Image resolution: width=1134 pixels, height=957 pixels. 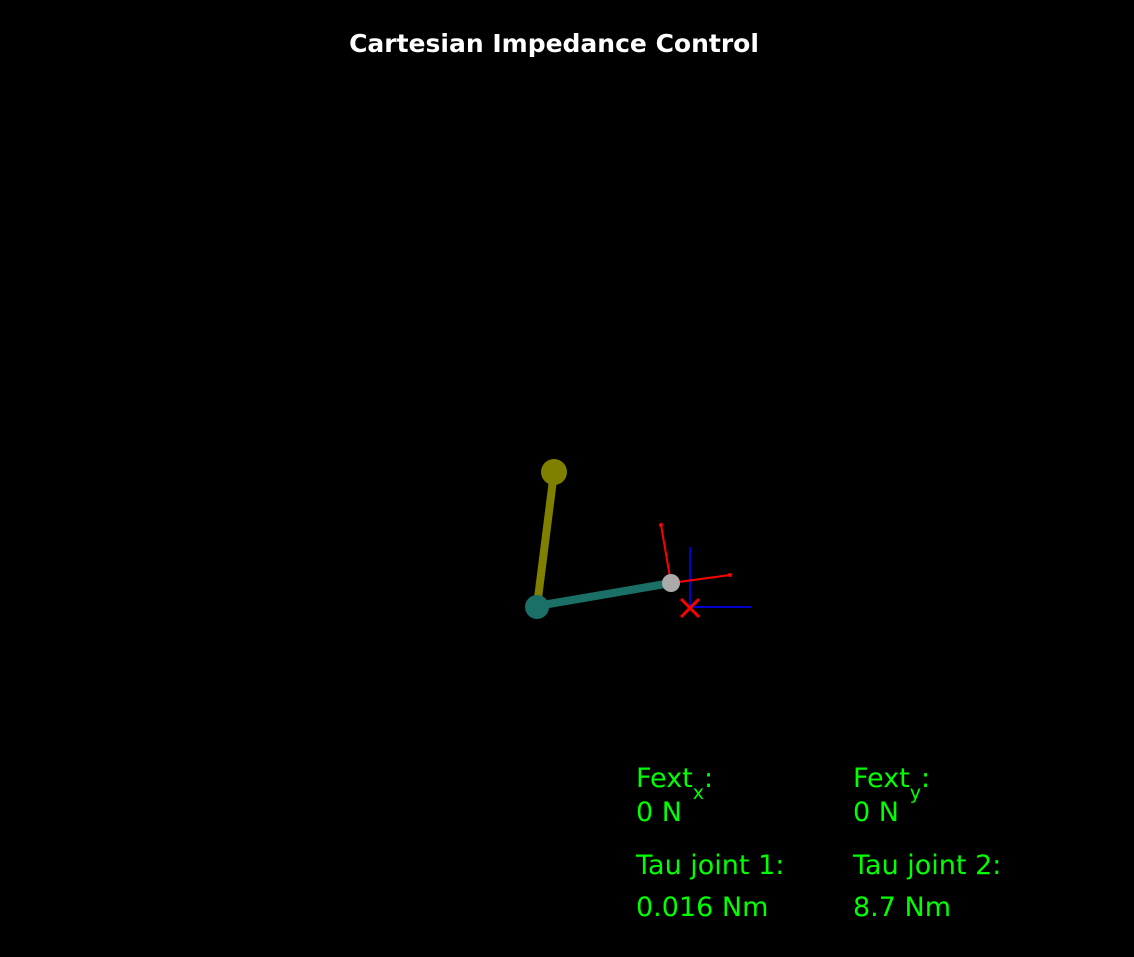 What do you see at coordinates (554, 472) in the screenshot?
I see `link-1-tip-joint` at bounding box center [554, 472].